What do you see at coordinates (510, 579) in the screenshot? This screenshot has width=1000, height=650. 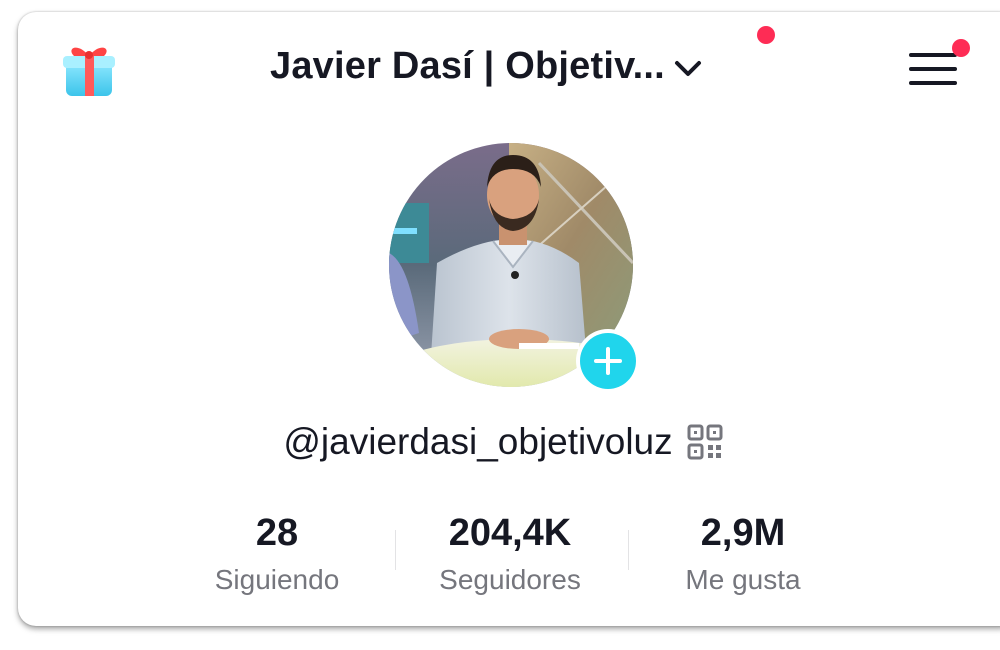 I see `followers-label: Seguidores` at bounding box center [510, 579].